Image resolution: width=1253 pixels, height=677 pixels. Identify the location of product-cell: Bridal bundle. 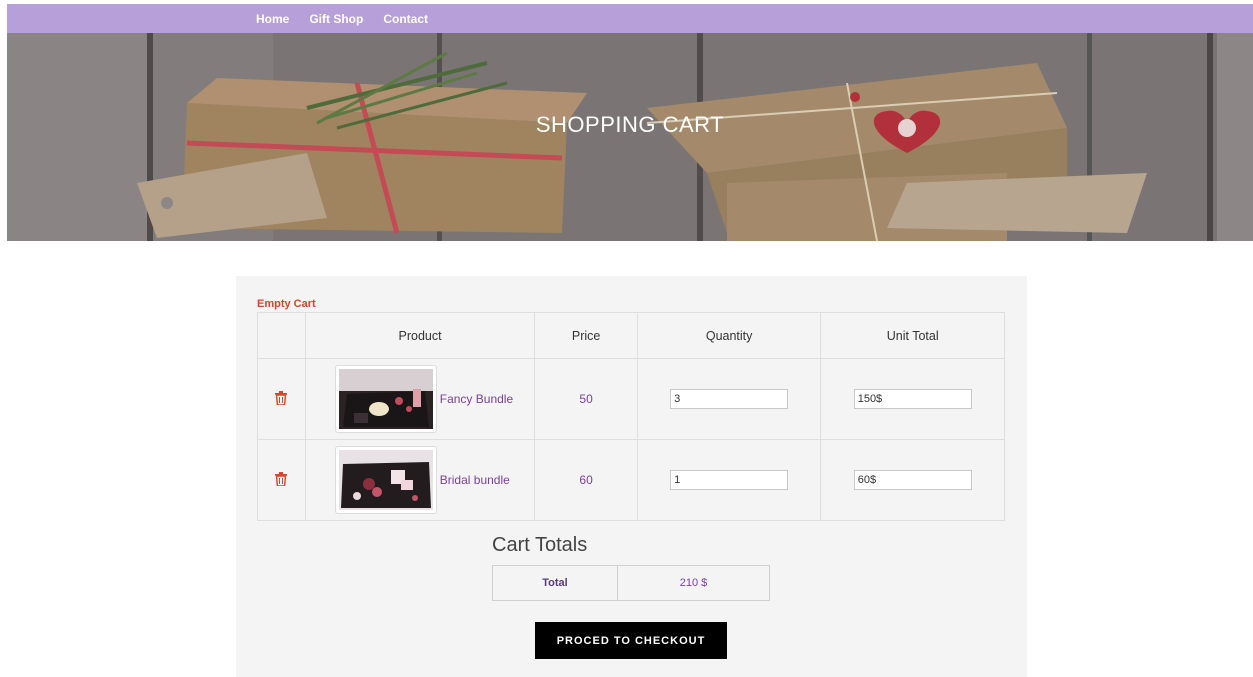
(420, 480).